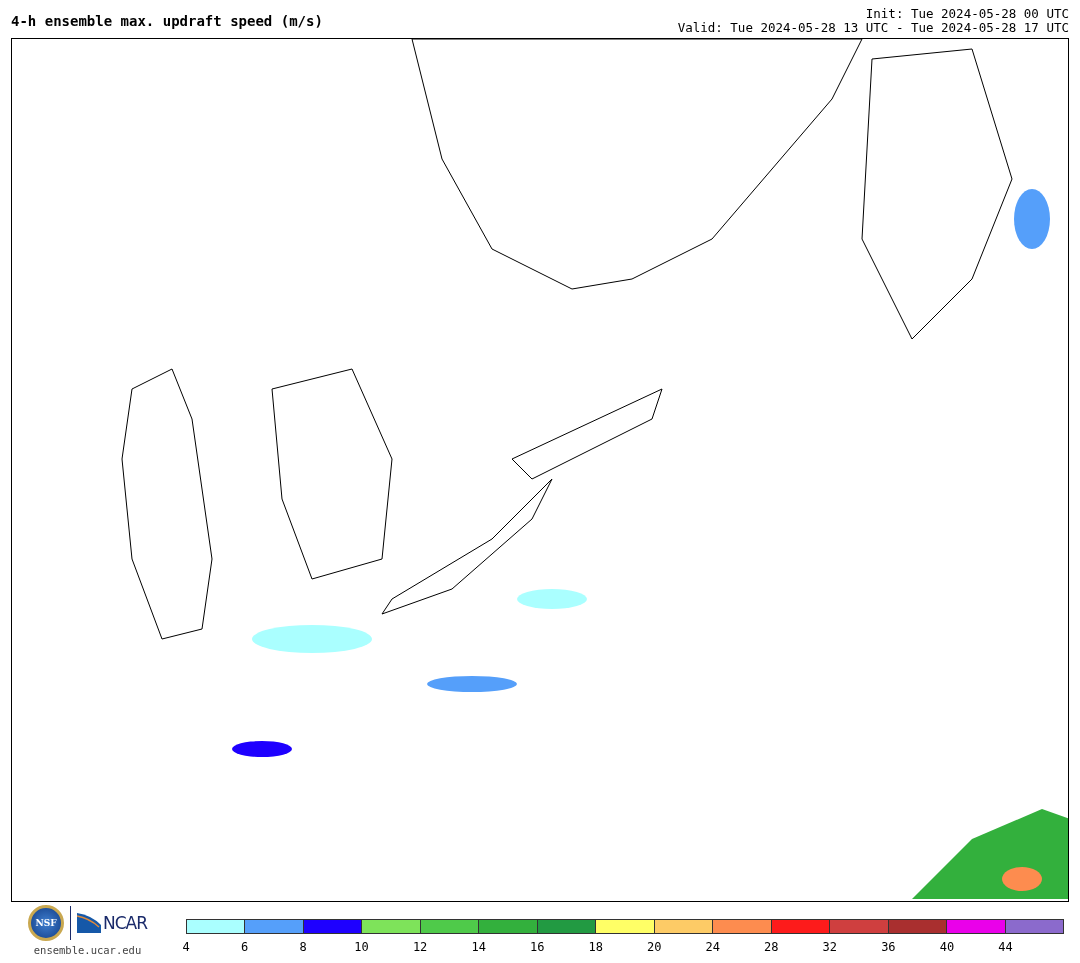 This screenshot has width=1080, height=963. I want to click on legend-tick-label: 28, so click(771, 947).